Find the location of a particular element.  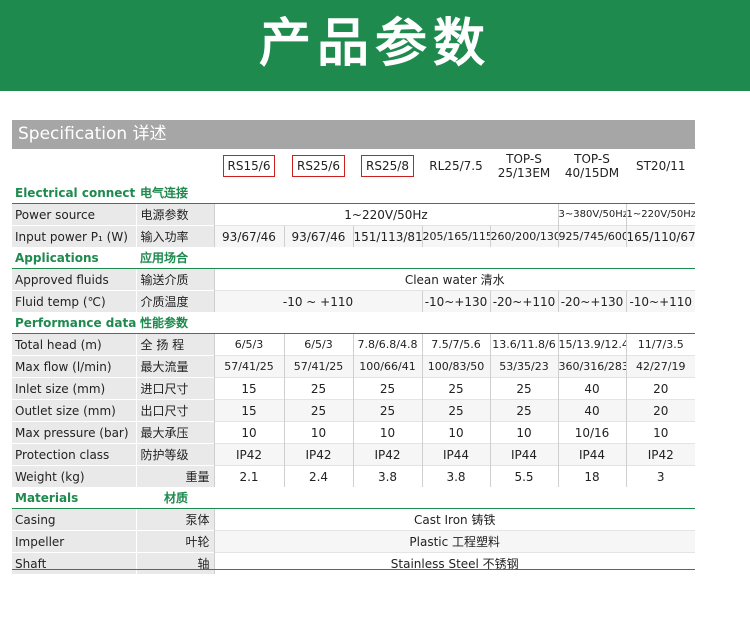

row-label-en: Inlet size (mm) is located at coordinates (74, 388).